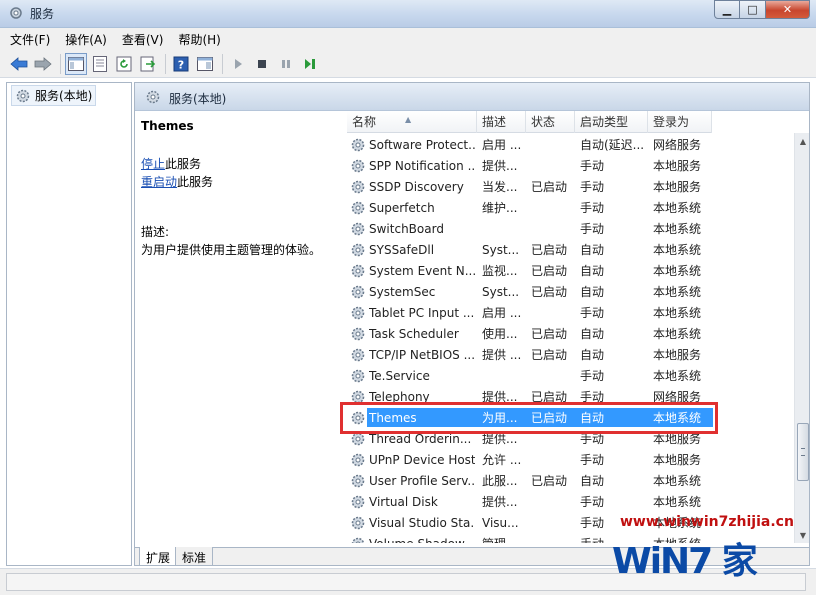 The height and width of the screenshot is (595, 816). What do you see at coordinates (195, 182) in the screenshot?
I see `restart-service-suffix: 此服务` at bounding box center [195, 182].